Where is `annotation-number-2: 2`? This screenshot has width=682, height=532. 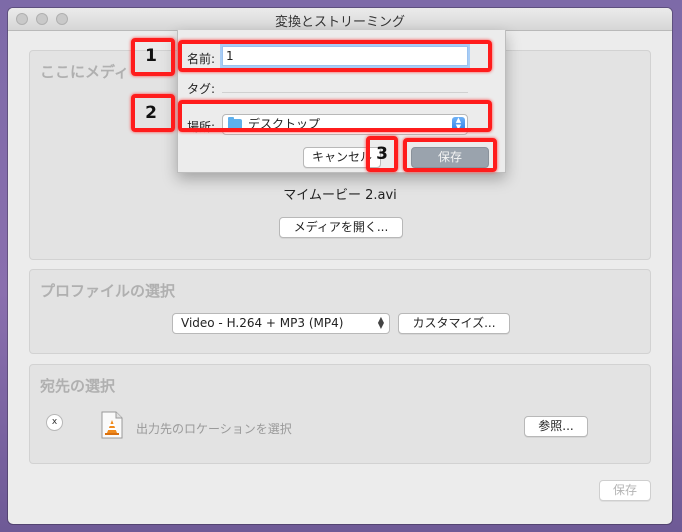 annotation-number-2: 2 is located at coordinates (151, 113).